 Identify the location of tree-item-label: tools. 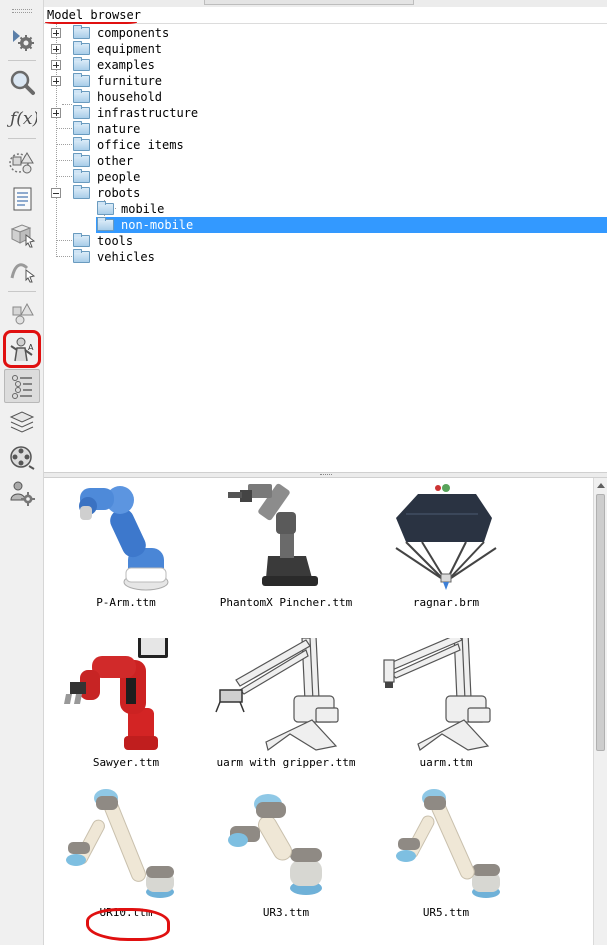
(115, 241).